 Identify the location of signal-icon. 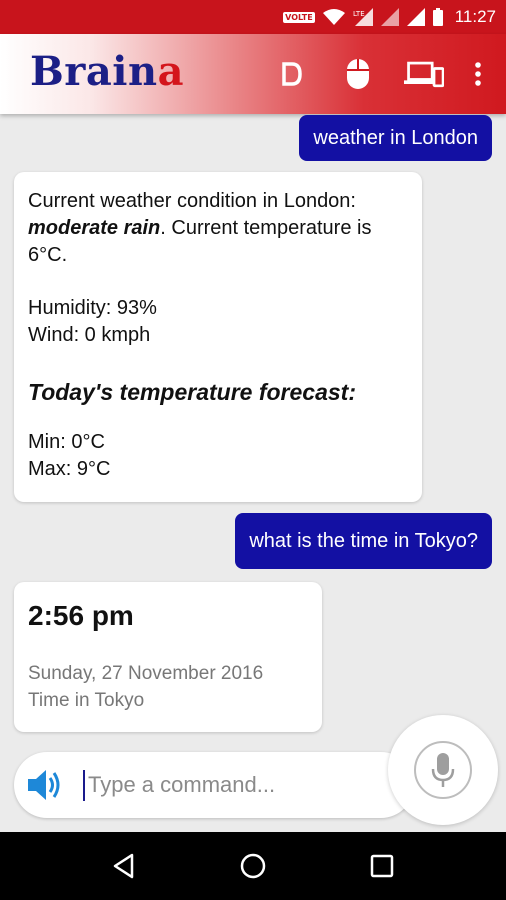
(389, 17).